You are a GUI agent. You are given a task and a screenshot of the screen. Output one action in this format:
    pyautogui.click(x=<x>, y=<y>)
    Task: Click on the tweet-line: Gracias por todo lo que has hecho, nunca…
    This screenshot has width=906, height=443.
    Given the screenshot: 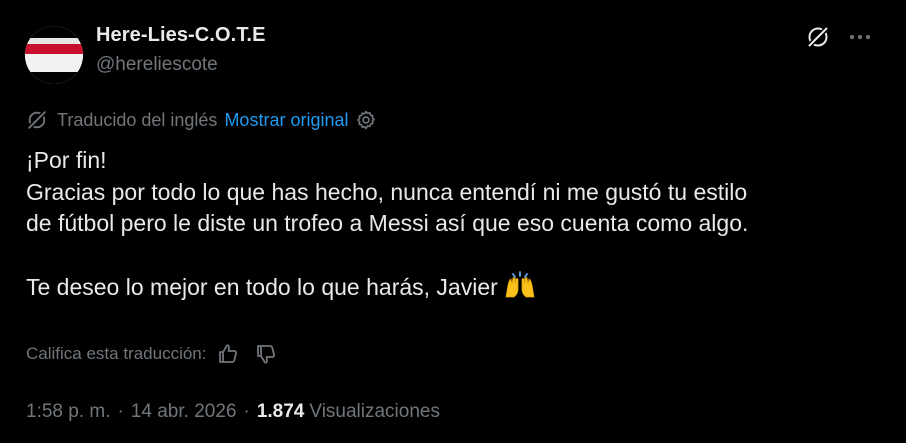 What is the action you would take?
    pyautogui.click(x=387, y=191)
    